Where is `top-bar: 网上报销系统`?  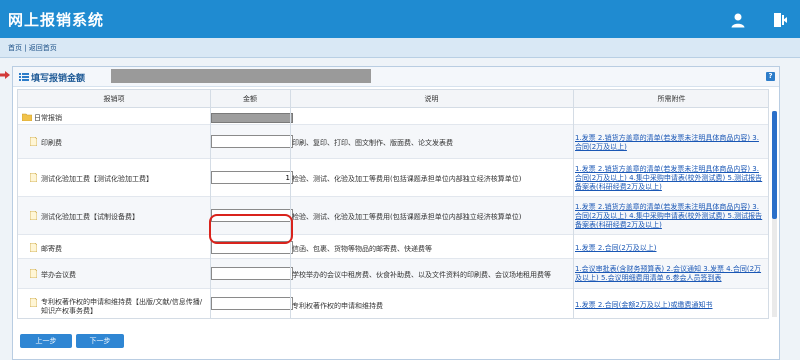
top-bar: 网上报销系统 is located at coordinates (400, 19).